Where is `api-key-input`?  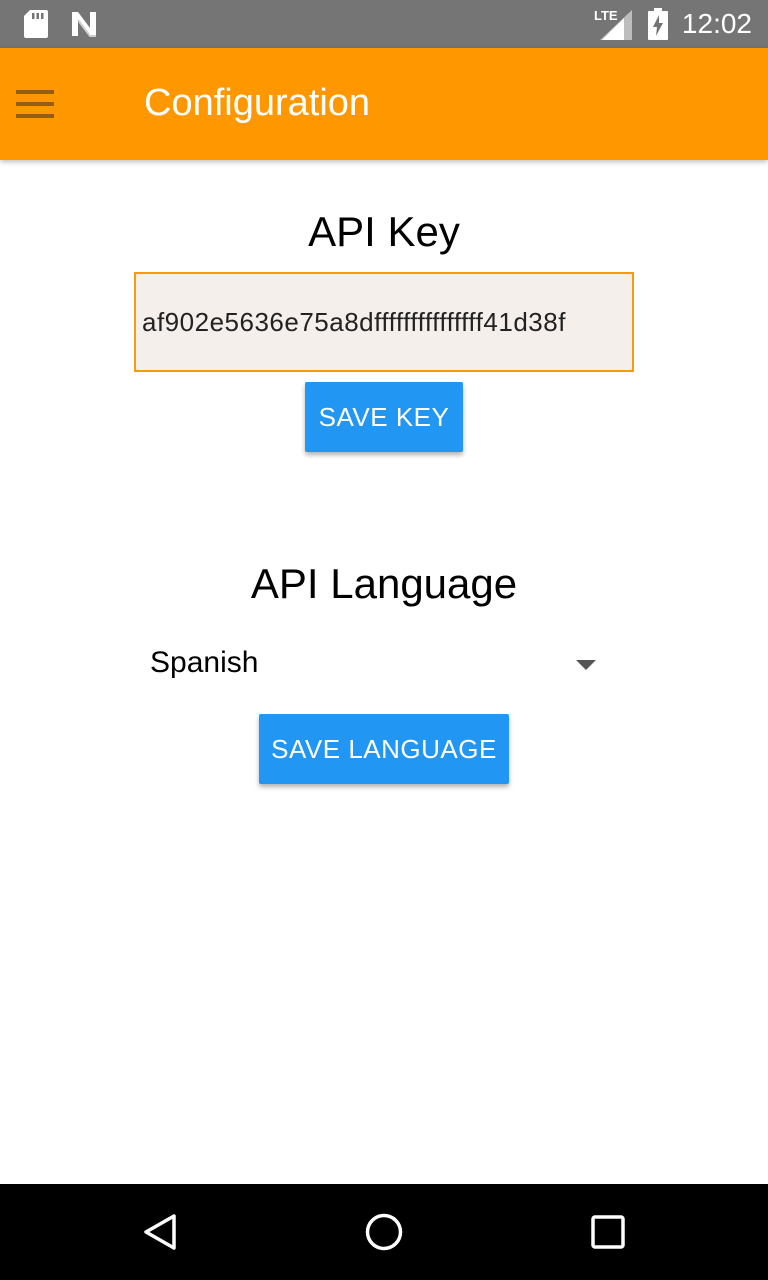
api-key-input is located at coordinates (384, 322).